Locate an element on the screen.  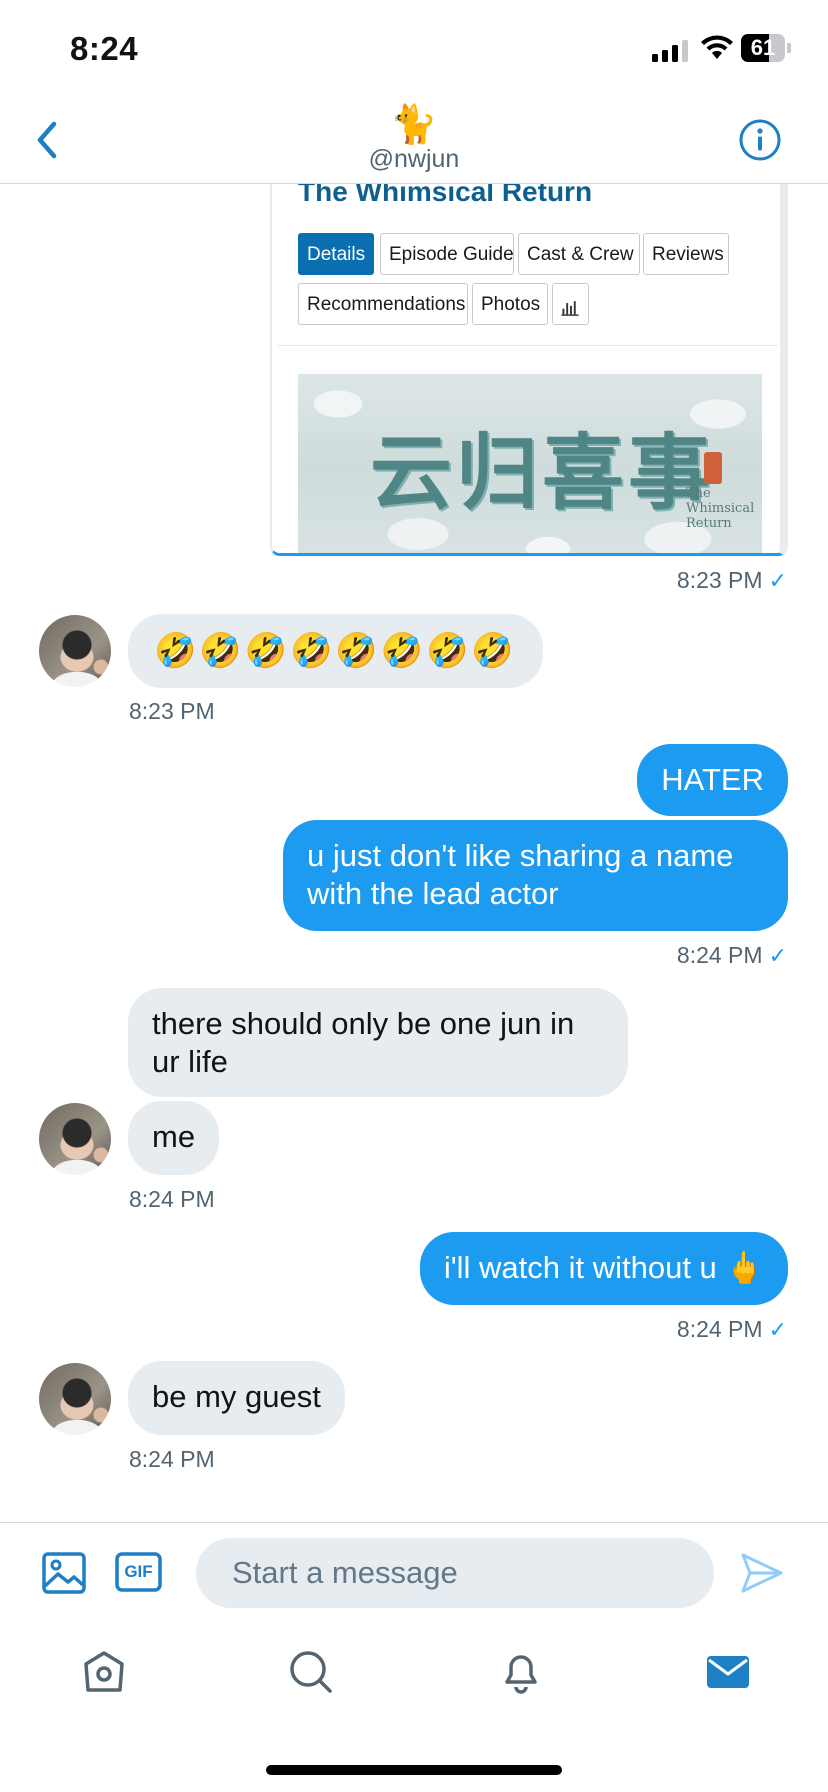
card-tab-reviews: Reviews is located at coordinates (686, 254).